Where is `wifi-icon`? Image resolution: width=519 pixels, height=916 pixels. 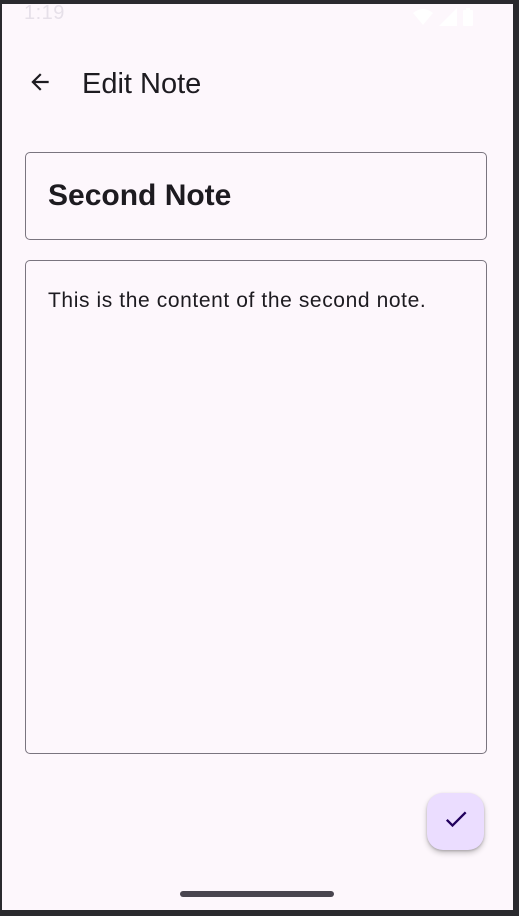
wifi-icon is located at coordinates (423, 19).